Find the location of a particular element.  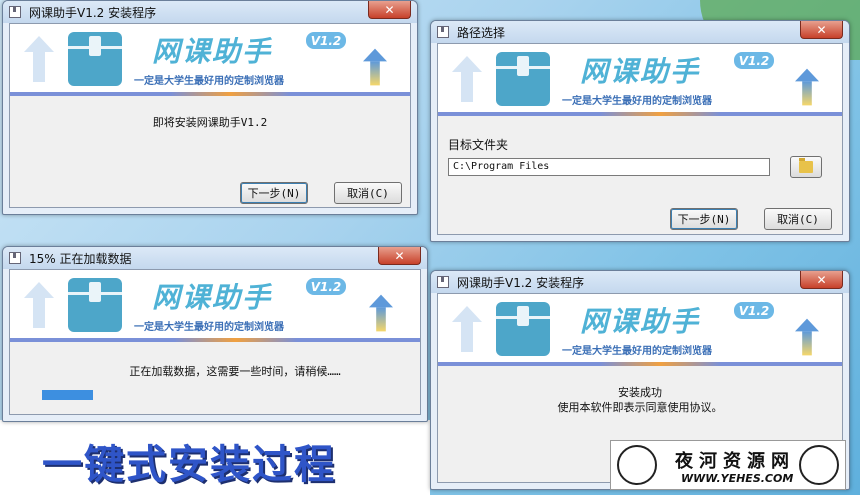

path-input: C:\Program Files is located at coordinates (609, 167).